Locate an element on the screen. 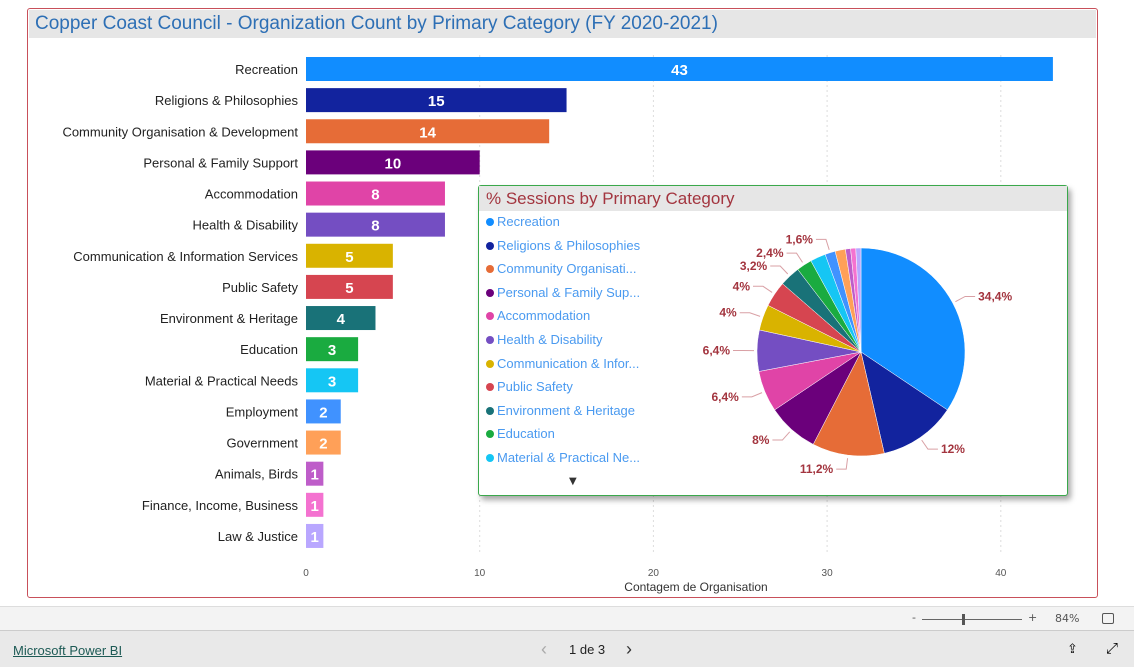 The width and height of the screenshot is (1134, 667). prev-page-button: ‹ is located at coordinates (544, 649).